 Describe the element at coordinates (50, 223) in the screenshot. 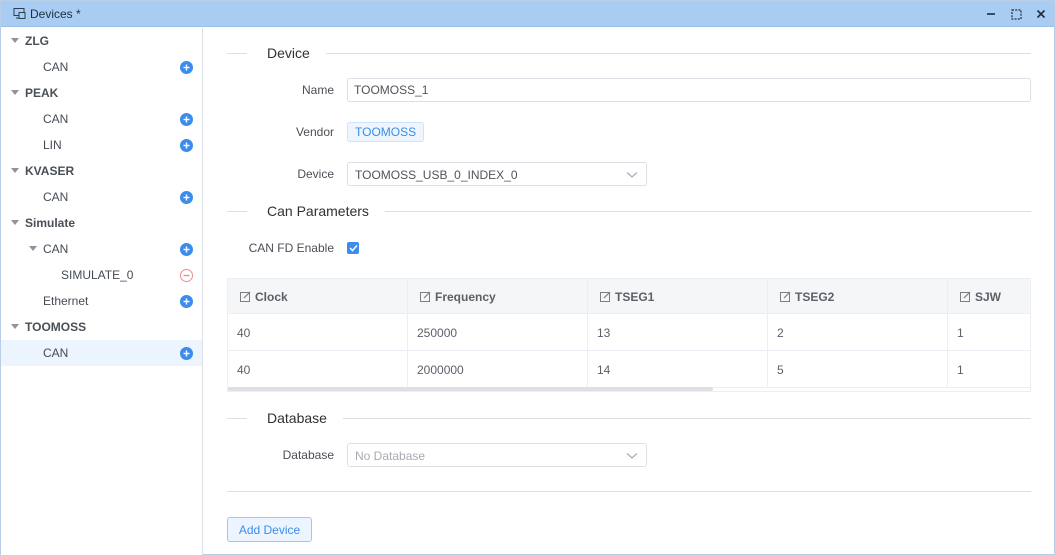

I see `tree-group-label: Simulate` at that location.